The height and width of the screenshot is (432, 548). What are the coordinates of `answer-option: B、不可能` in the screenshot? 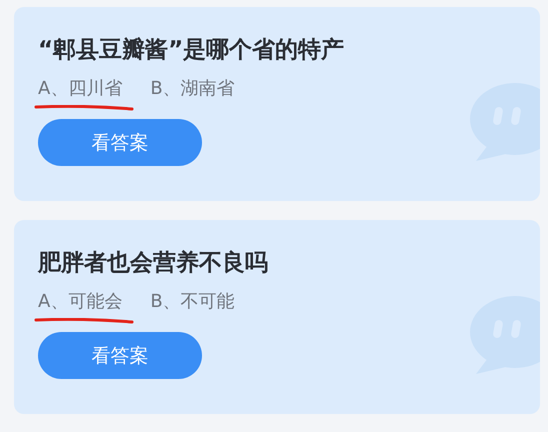 It's located at (192, 308).